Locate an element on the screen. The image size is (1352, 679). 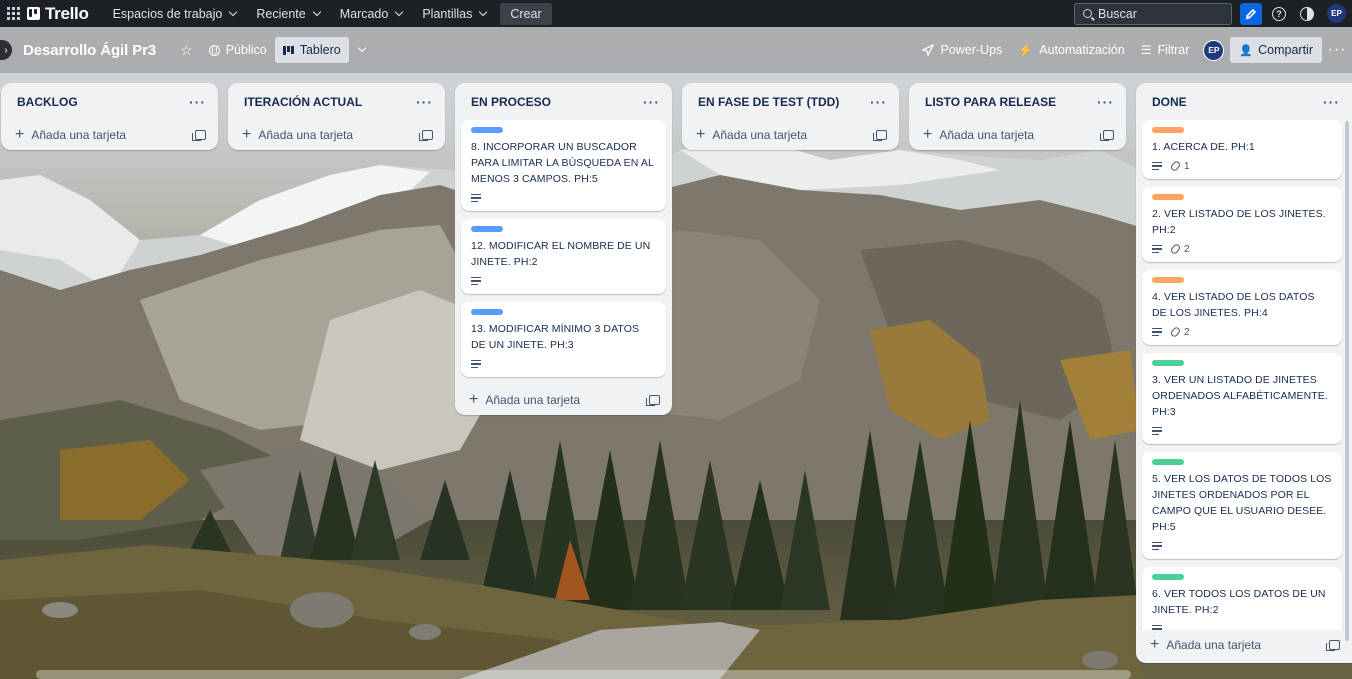
card: 1. ACERCA DE. PH:1 1 is located at coordinates (1242, 149).